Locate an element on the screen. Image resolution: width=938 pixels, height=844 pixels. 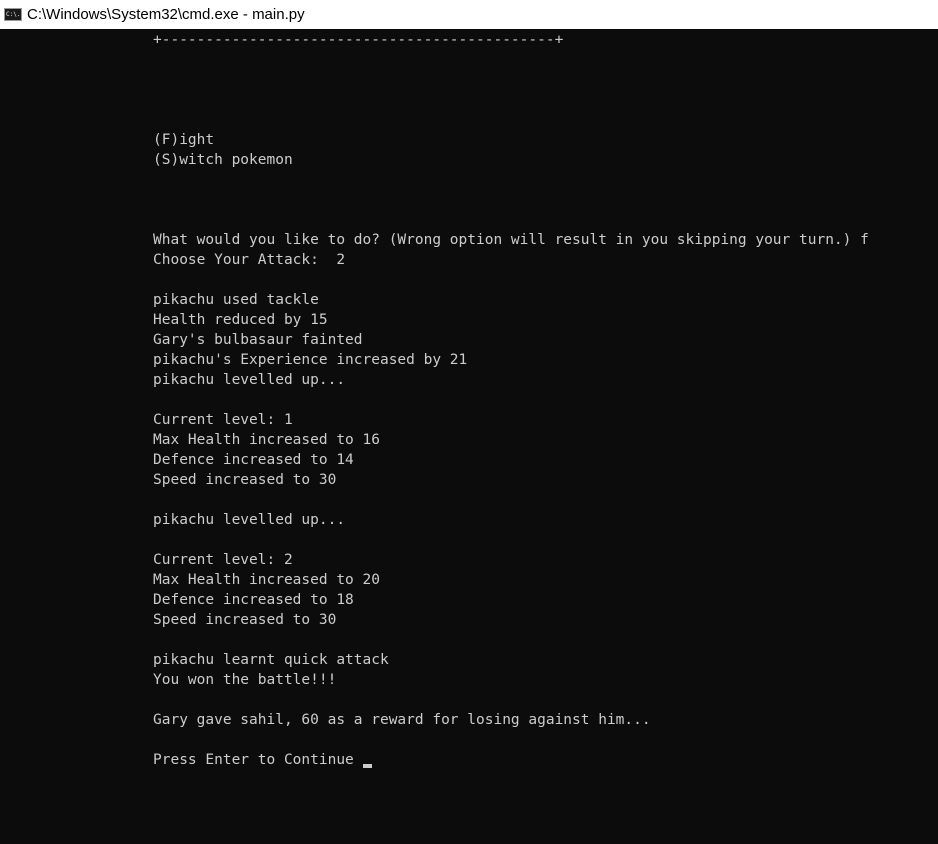
continue-prompt: Press Enter to Continue is located at coordinates (253, 760).